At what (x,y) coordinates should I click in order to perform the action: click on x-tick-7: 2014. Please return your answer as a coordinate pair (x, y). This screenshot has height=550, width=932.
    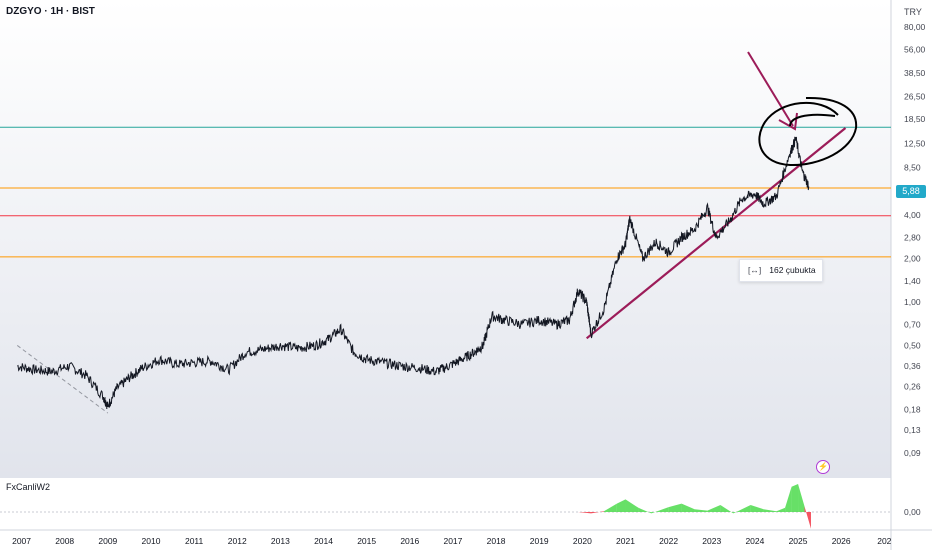
    Looking at the image, I should click on (323, 541).